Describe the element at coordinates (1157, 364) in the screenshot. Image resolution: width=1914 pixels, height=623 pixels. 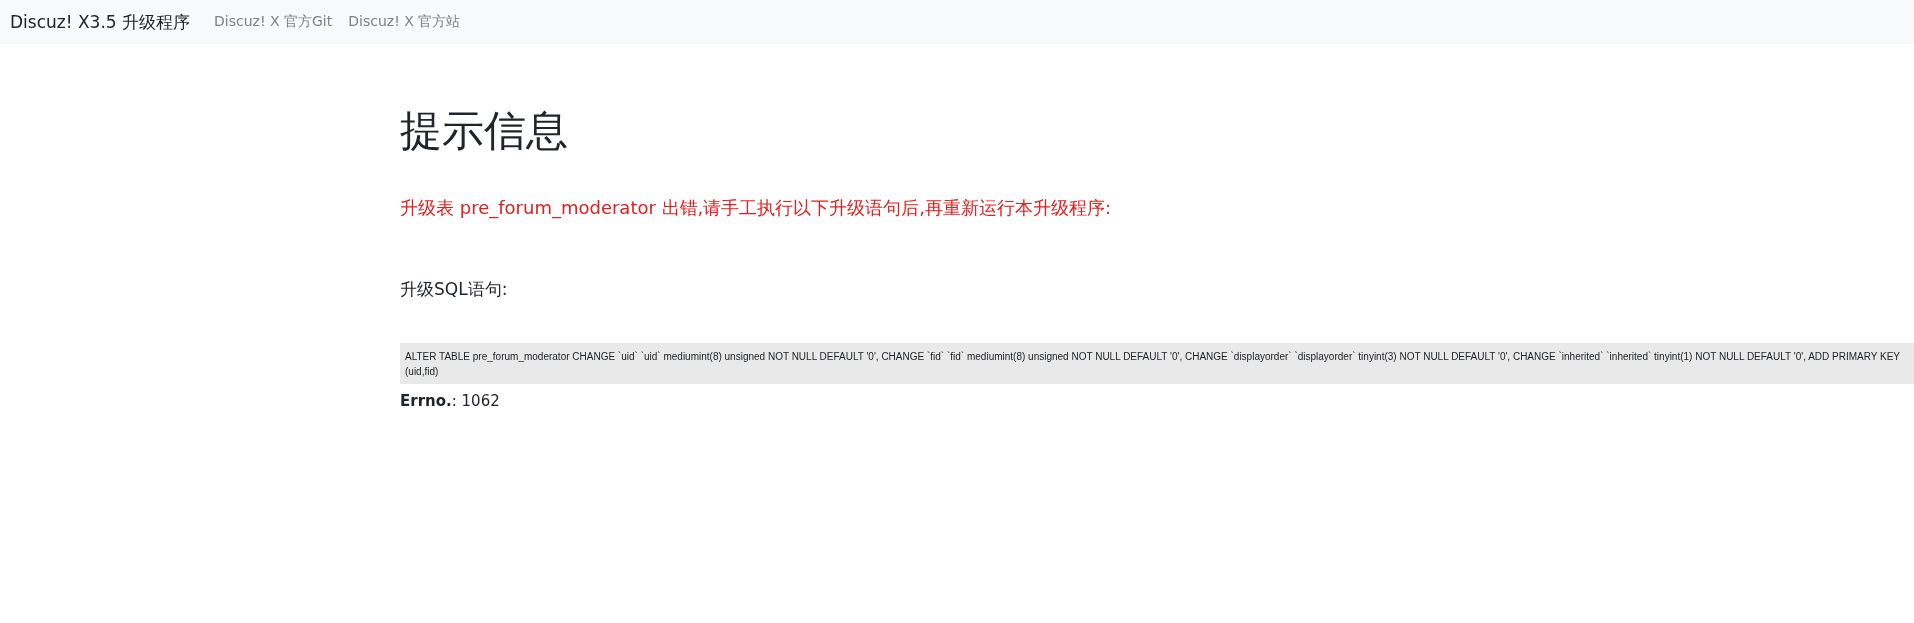
I see `sql-statement: ALTER TABLE pre_forum_moderator CHANGE `uid` `uid` mediumint(8) unsigned NOT NULL DEFAULT '0', CHANGE `fid` `fid` mediumint(8) unsigned NOT NULL DEFAULT '0', CHANGE `displayorder` `displayorder` tinyint(3) NOT NULL DEFAULT '0', CHANGE `inherited` `inherited` tinyint(1) NOT NULL DEFAULT '0', ADD PRIMARY KEY (uid,fid)` at that location.